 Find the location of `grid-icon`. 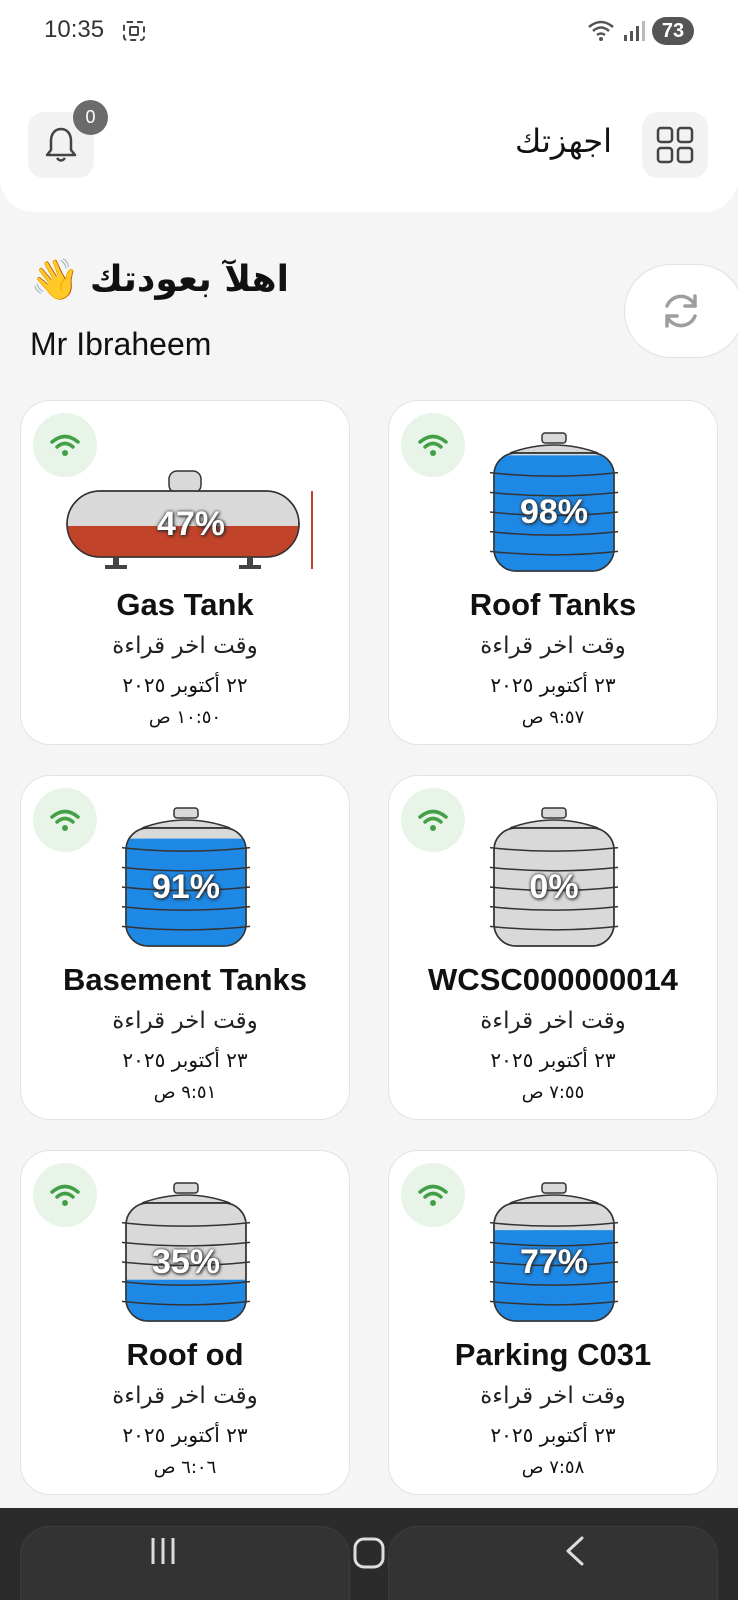

grid-icon is located at coordinates (675, 145).